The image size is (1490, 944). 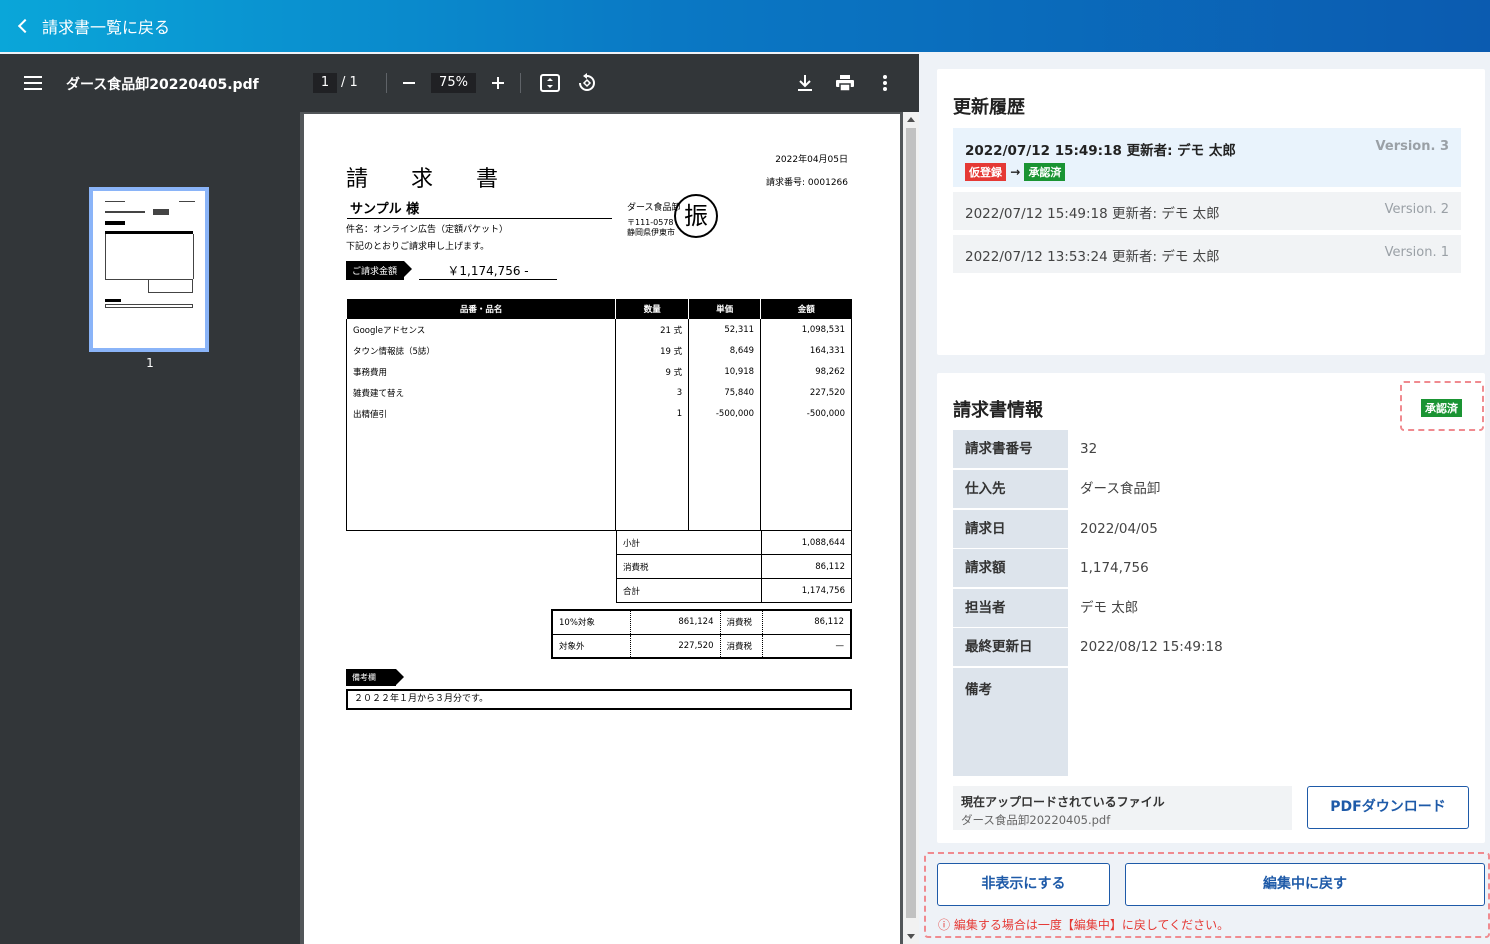 I want to click on pdf-download-button: PDFダウンロード, so click(x=1388, y=807).